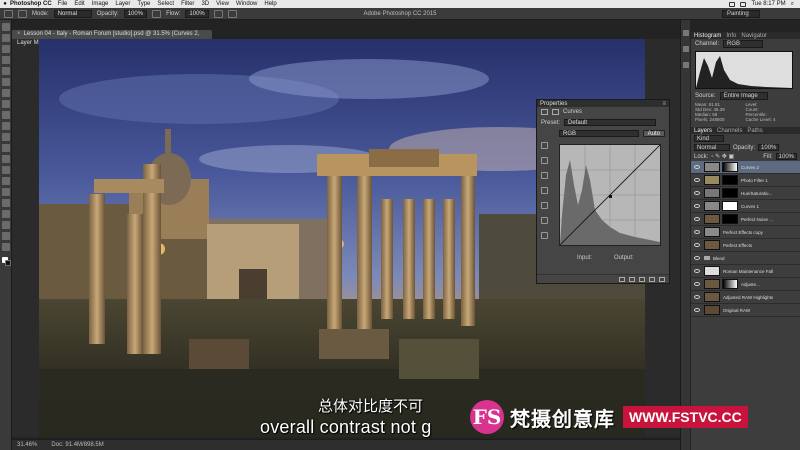  I want to click on clip-to-layer-icon, so click(622, 279).